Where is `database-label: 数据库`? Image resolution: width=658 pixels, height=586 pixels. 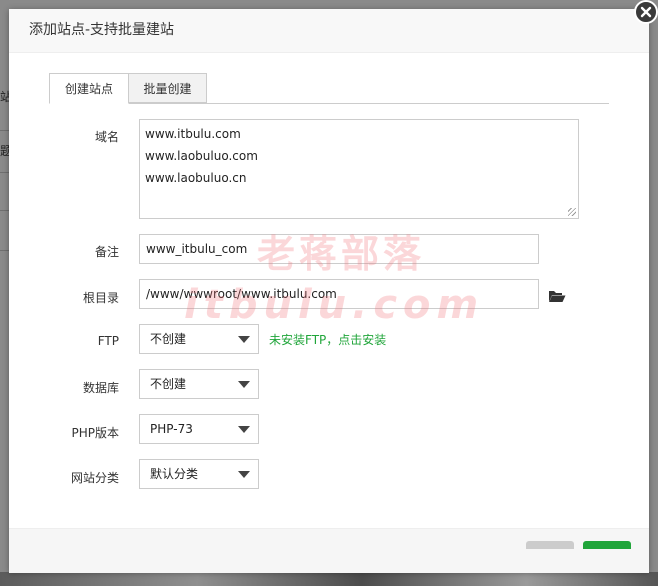
database-label: 数据库 is located at coordinates (100, 388).